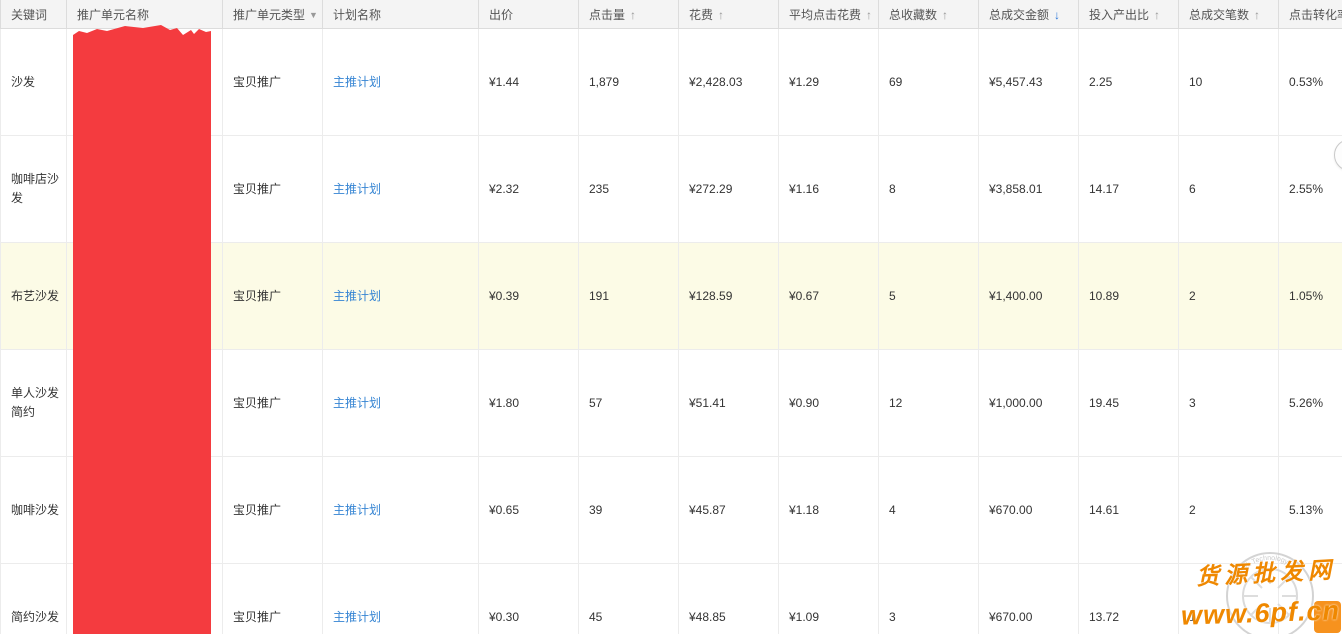 The image size is (1342, 634). What do you see at coordinates (33, 82) in the screenshot?
I see `cell-keyword: 沙发` at bounding box center [33, 82].